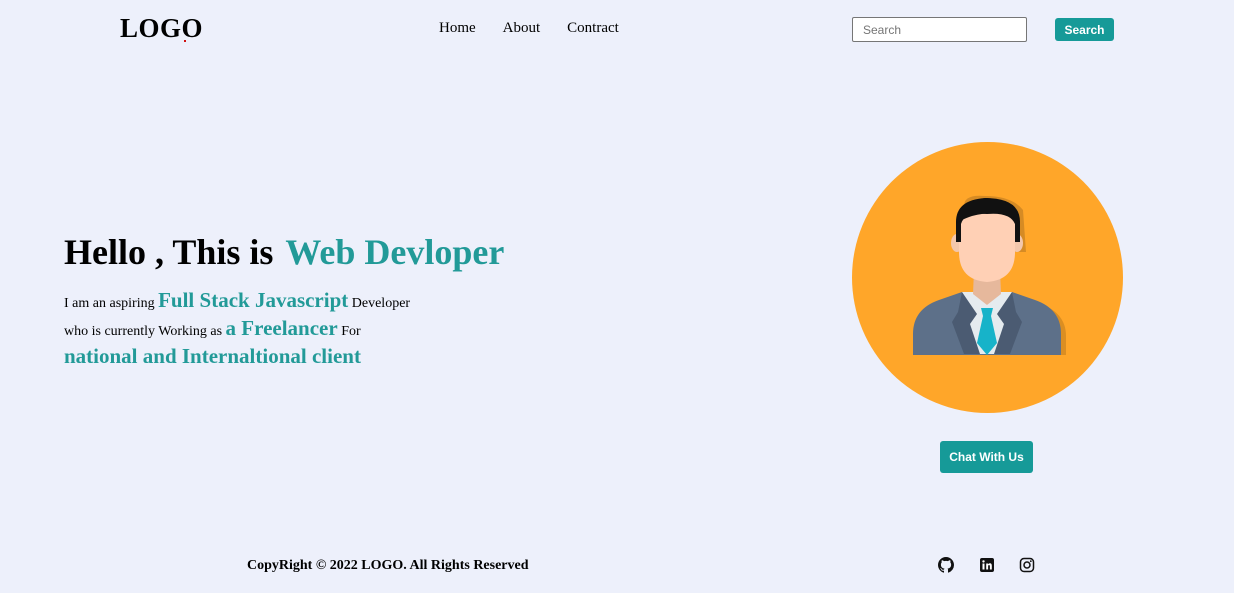 This screenshot has height=593, width=1234. Describe the element at coordinates (169, 252) in the screenshot. I see `hero-title-prefix: Hello , This is` at that location.